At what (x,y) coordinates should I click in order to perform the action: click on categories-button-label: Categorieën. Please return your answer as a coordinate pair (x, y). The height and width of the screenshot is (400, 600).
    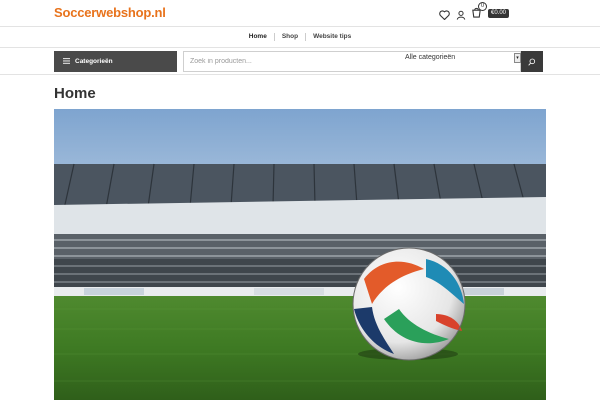
    Looking at the image, I should click on (94, 61).